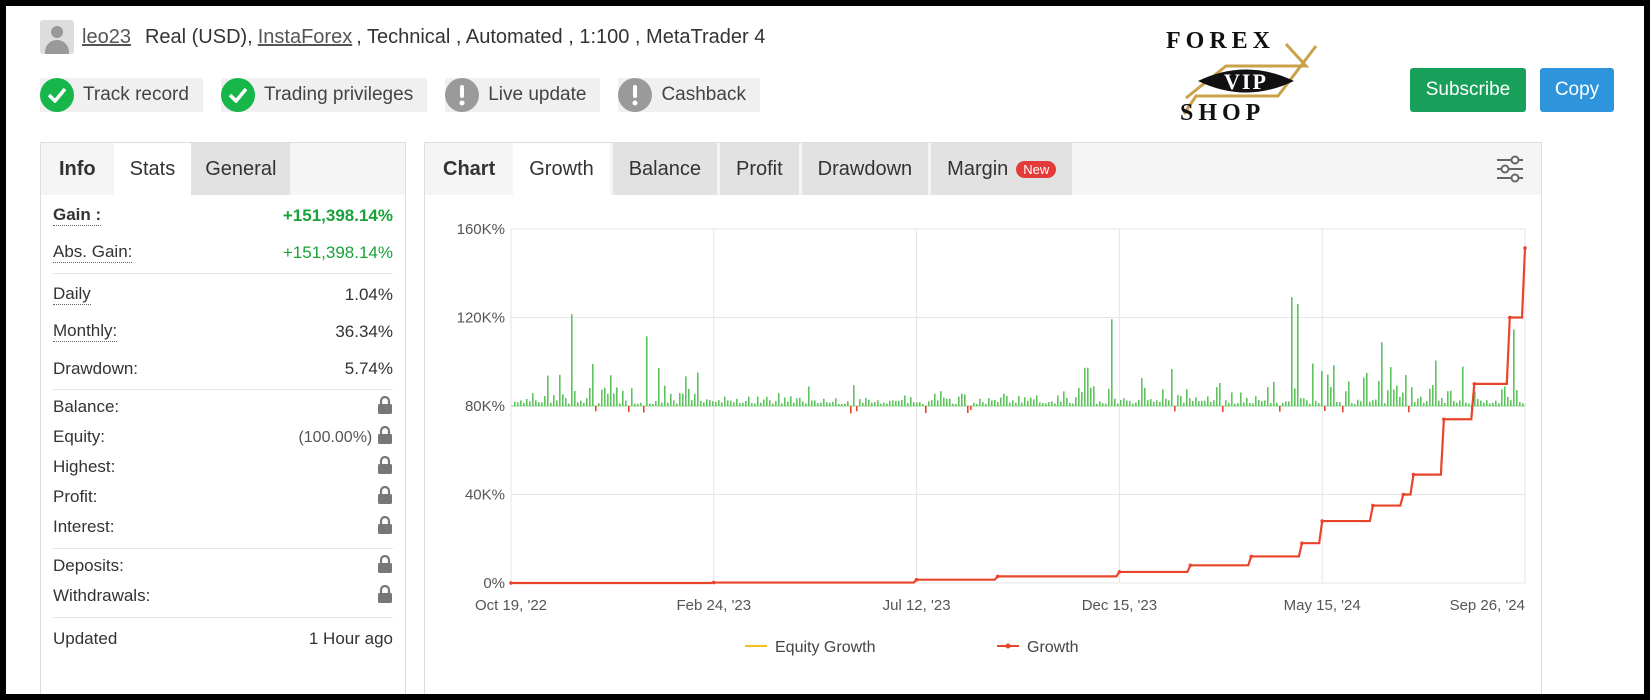  Describe the element at coordinates (865, 169) in the screenshot. I see `tab-drawdown: Drawdown` at that location.